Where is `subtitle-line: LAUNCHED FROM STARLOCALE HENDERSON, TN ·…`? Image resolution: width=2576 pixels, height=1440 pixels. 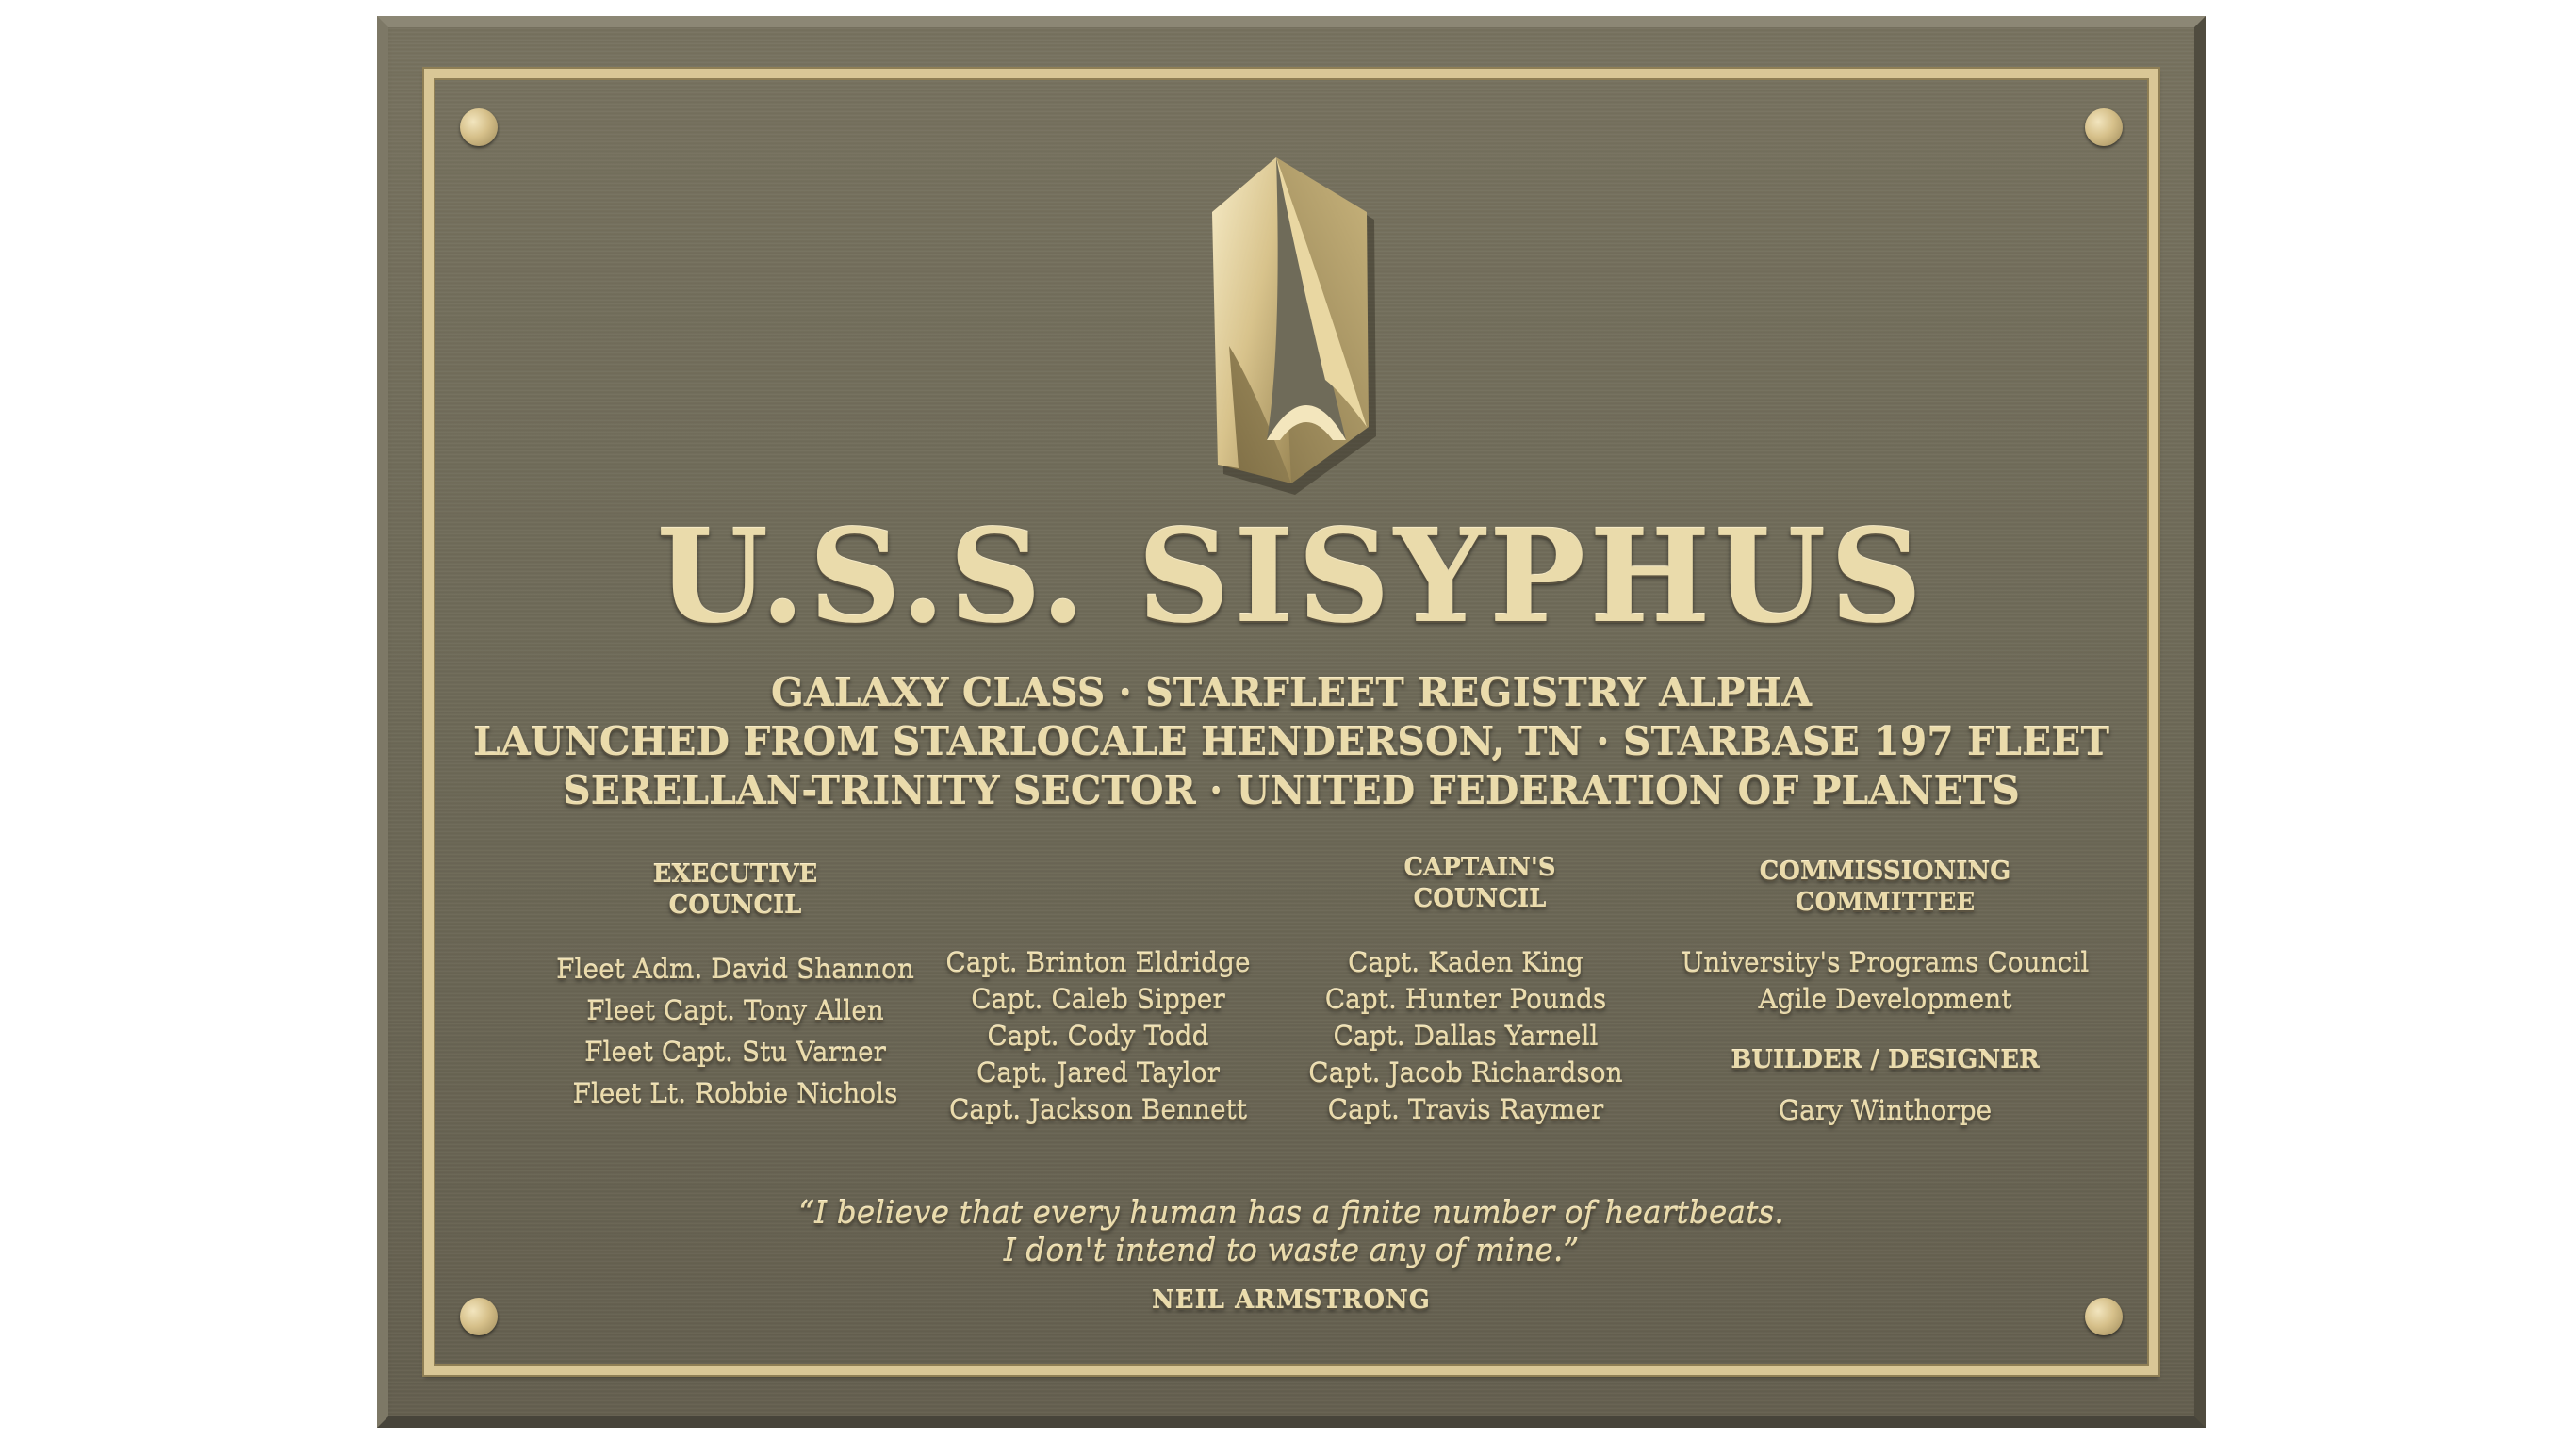 subtitle-line: LAUNCHED FROM STARLOCALE HENDERSON, TN ·… is located at coordinates (1290, 741).